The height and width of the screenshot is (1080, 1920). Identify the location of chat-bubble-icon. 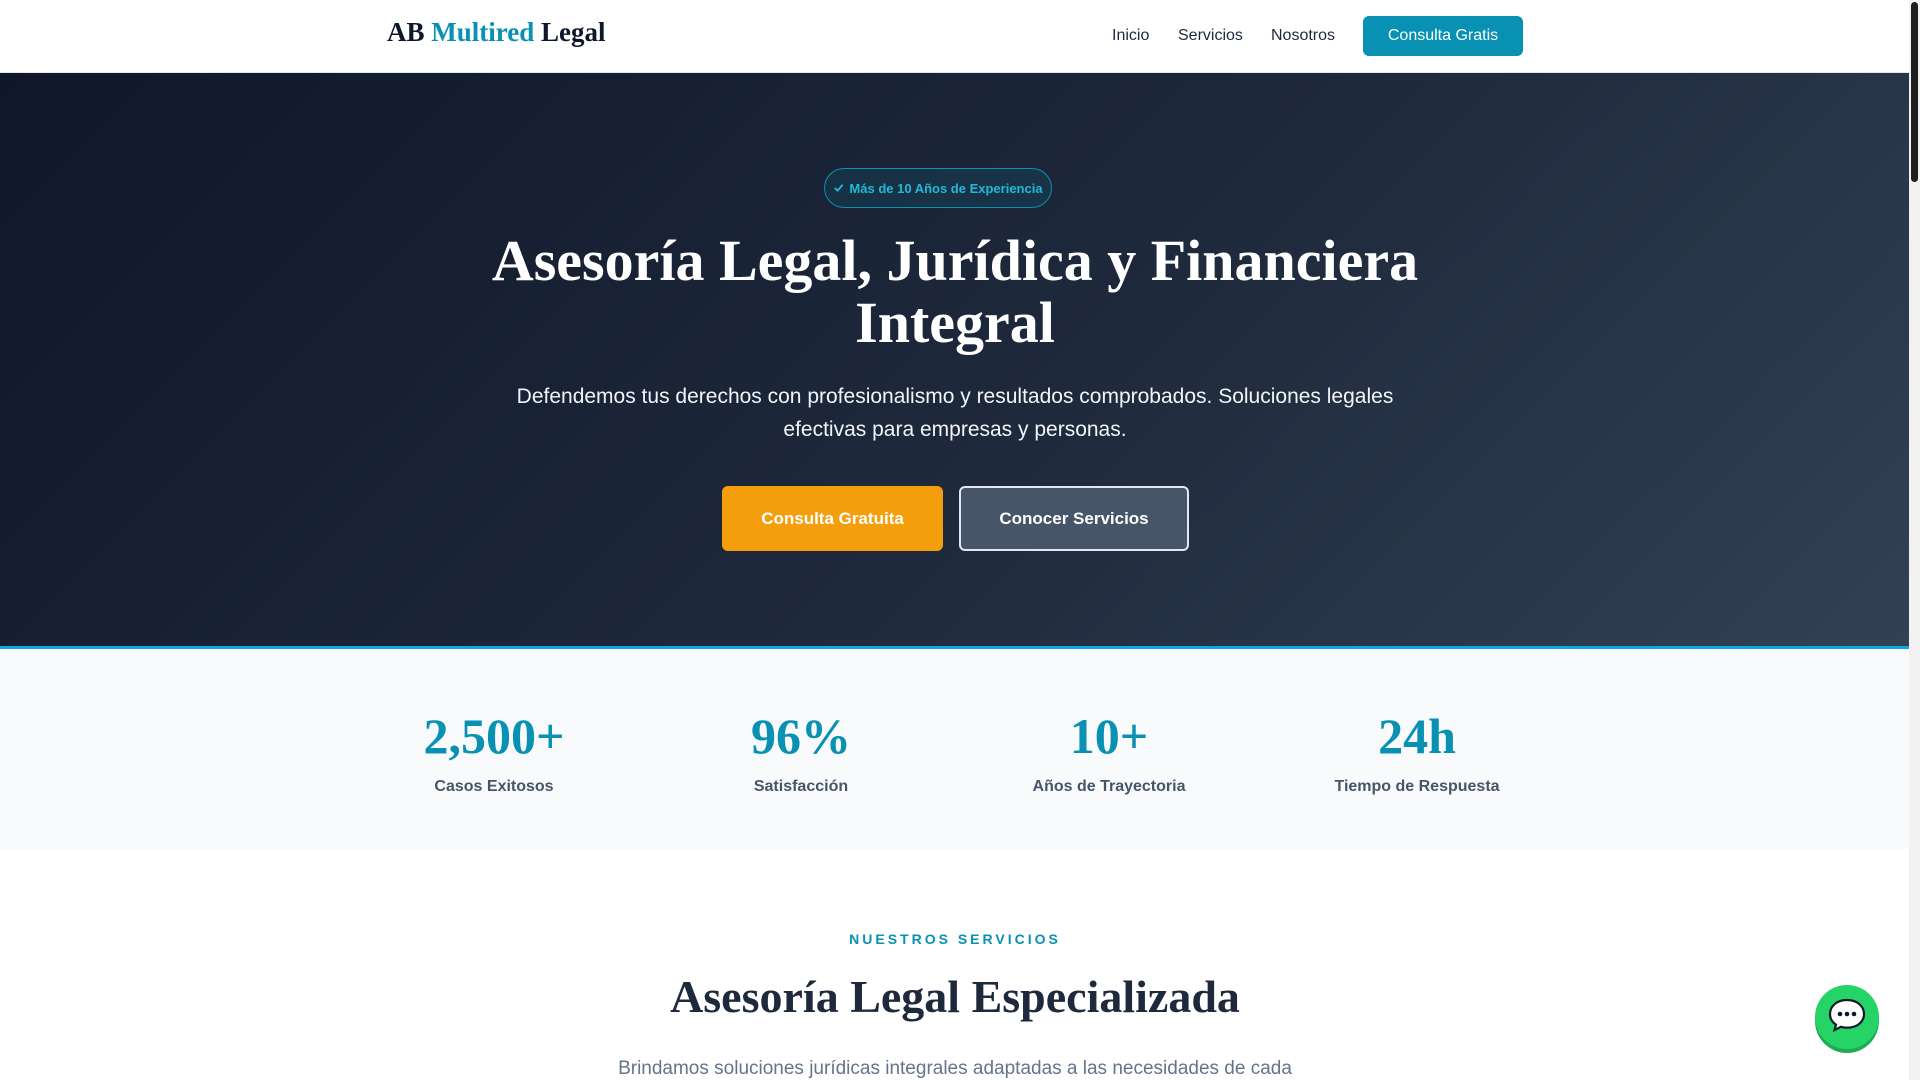
(1847, 1017).